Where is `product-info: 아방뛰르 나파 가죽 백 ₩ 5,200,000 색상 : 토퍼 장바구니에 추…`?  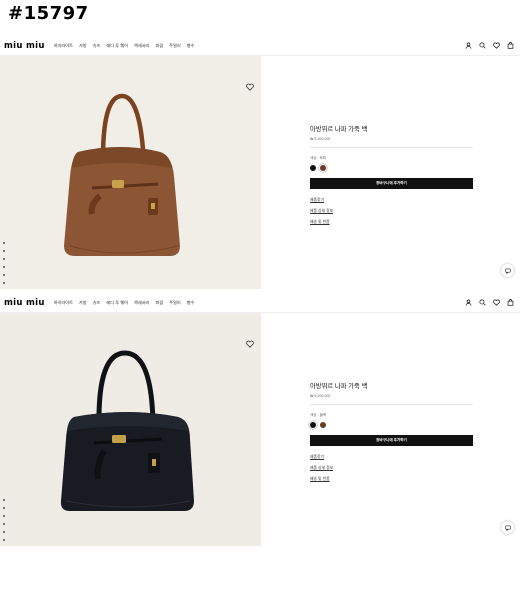 product-info: 아방뛰르 나파 가죽 백 ₩ 5,200,000 색상 : 토퍼 장바구니에 추… is located at coordinates (392, 174).